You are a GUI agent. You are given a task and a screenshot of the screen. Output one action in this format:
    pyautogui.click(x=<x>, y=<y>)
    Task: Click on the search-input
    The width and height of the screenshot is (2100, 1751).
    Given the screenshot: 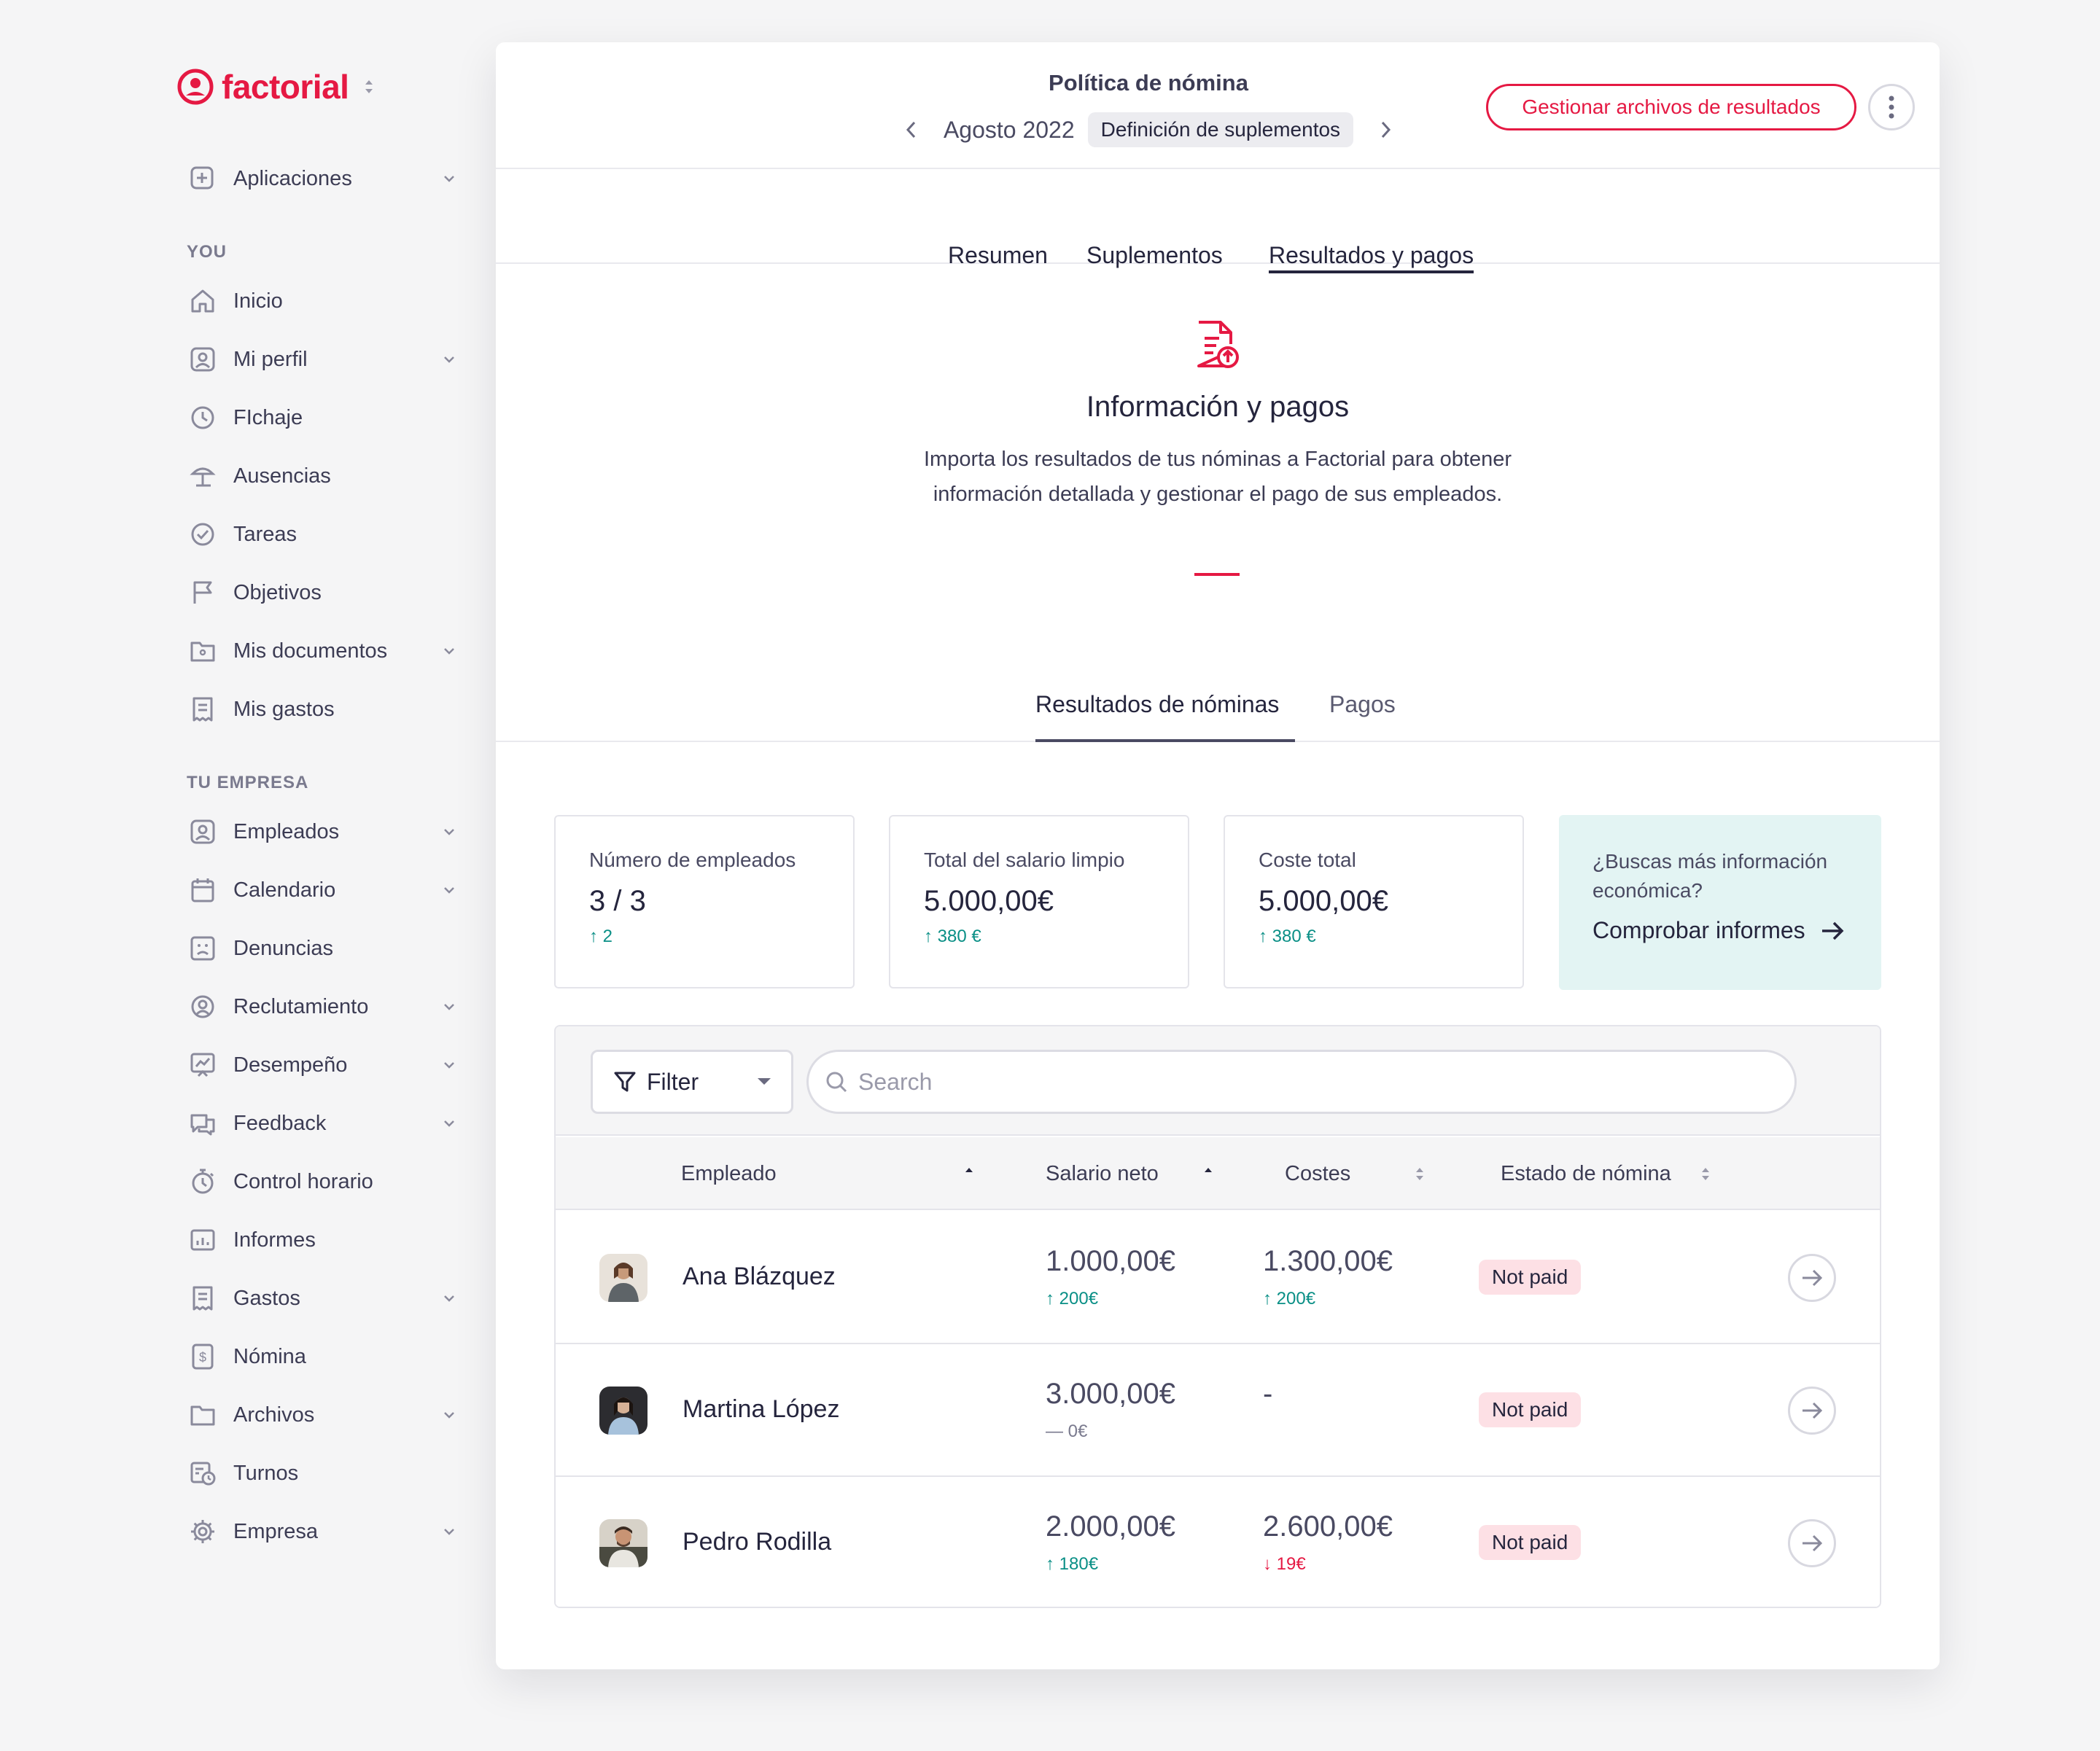 What is the action you would take?
    pyautogui.click(x=1295, y=1082)
    